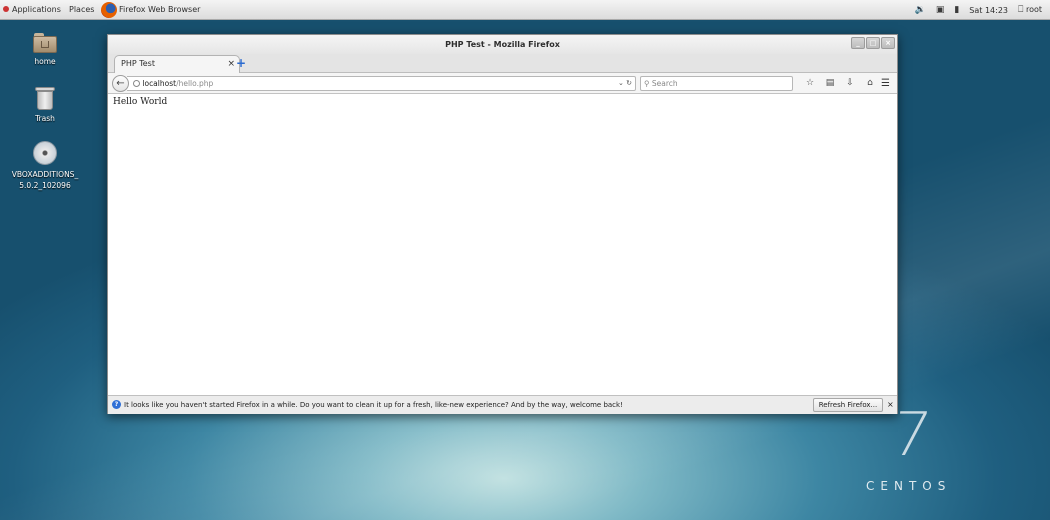 Image resolution: width=1050 pixels, height=520 pixels. Describe the element at coordinates (888, 43) in the screenshot. I see `close-button: ×` at that location.